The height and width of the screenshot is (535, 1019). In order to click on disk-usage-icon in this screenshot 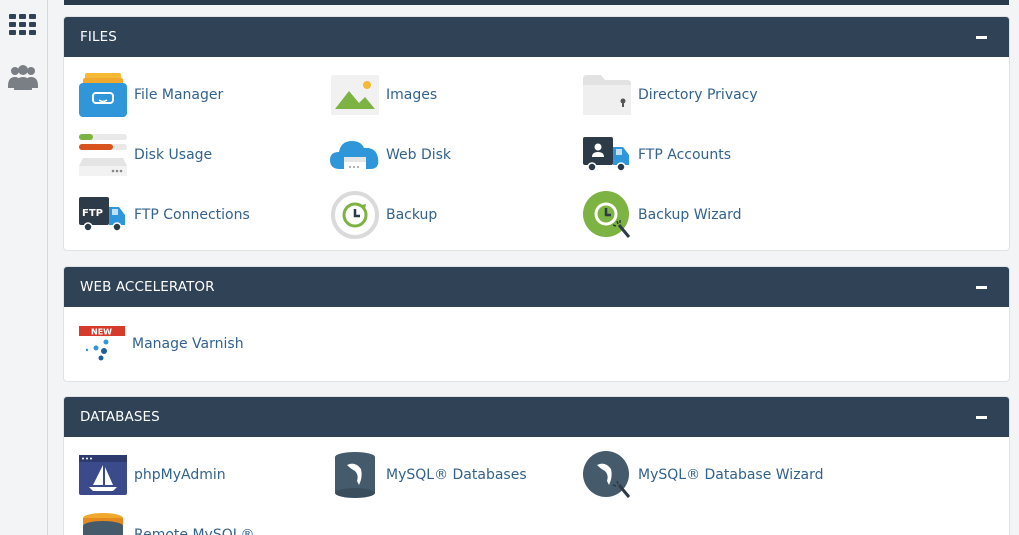, I will do `click(103, 155)`.